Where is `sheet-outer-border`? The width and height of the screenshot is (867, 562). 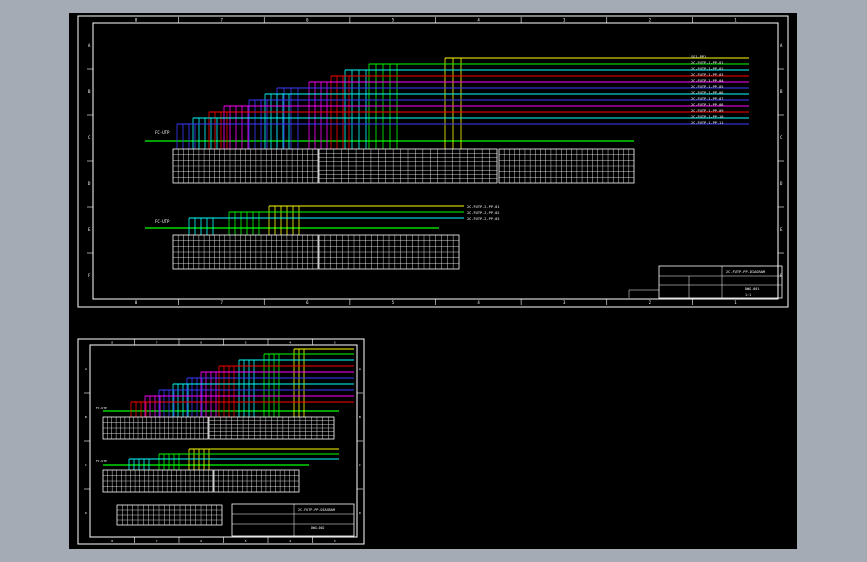
sheet-outer-border is located at coordinates (221, 441).